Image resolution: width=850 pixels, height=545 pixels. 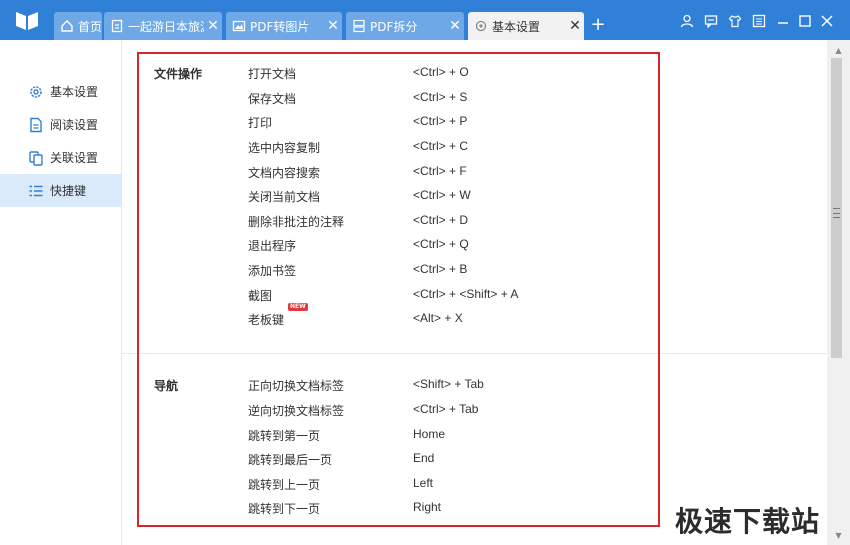 I want to click on sidebar-item-label: 基本设置, so click(x=74, y=92).